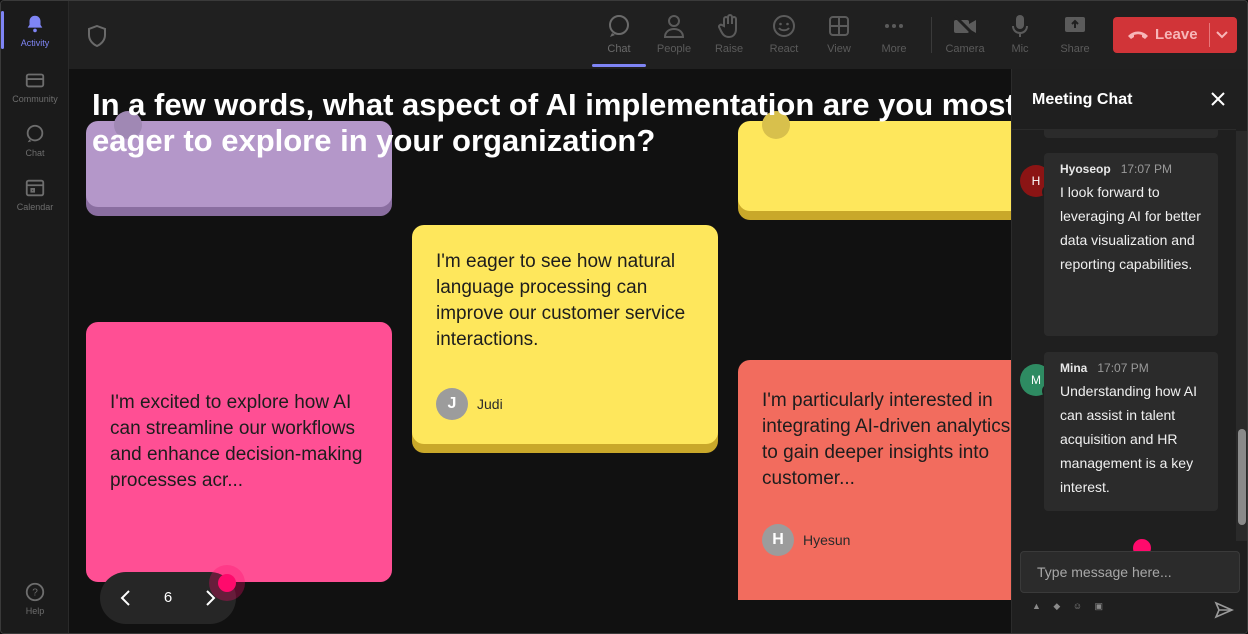 This screenshot has width=1248, height=634. I want to click on author-name: Judi, so click(490, 404).